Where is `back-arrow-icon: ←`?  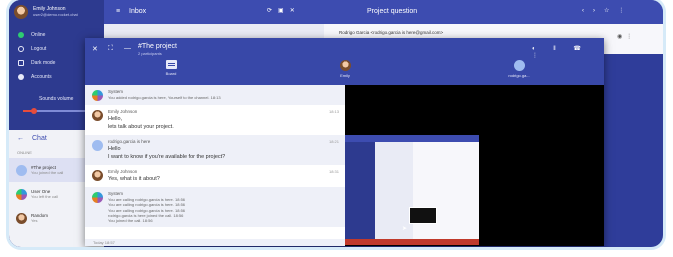 back-arrow-icon: ← is located at coordinates (20, 138).